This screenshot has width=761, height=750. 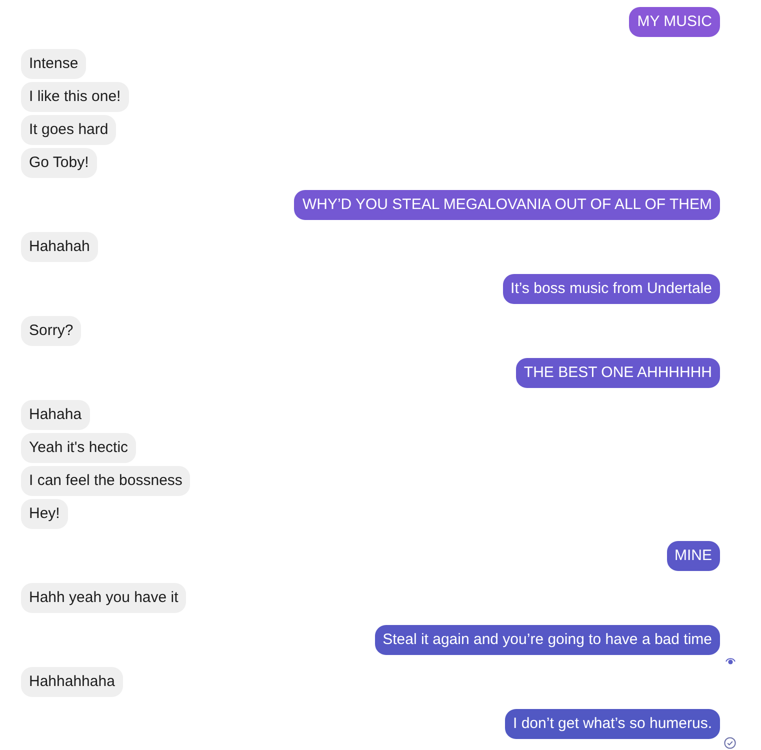 What do you see at coordinates (611, 289) in the screenshot?
I see `sent-message: It’s boss music from Undertale` at bounding box center [611, 289].